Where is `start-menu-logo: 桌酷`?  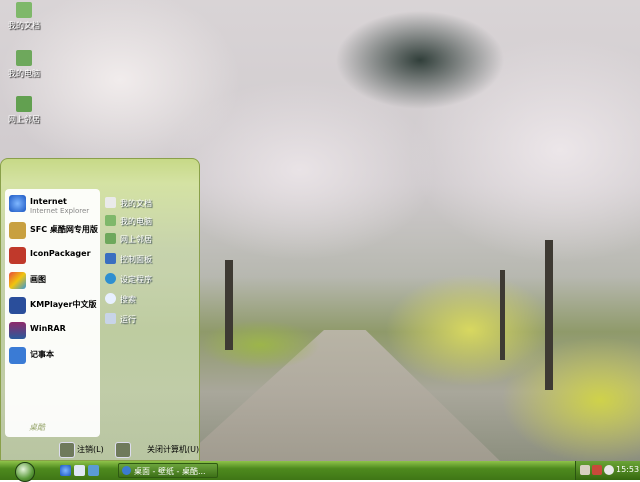
start-menu-logo: 桌酷 is located at coordinates (37, 427).